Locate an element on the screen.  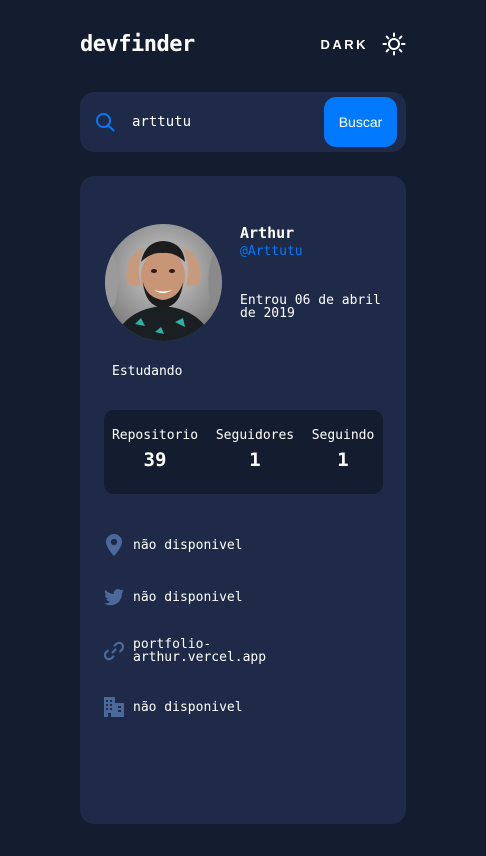
profile-joined-date: Entrou 06 de abril de 2019 is located at coordinates (310, 307).